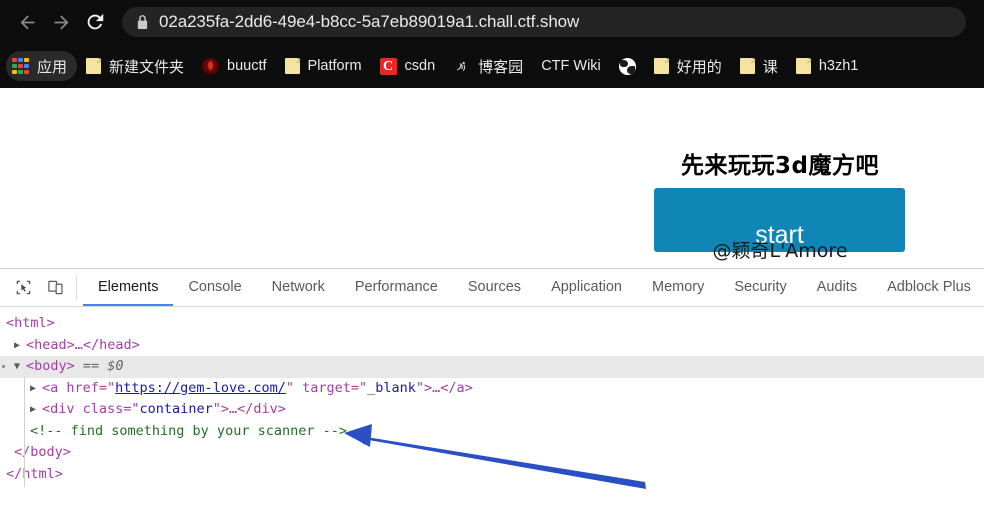 This screenshot has width=984, height=525. I want to click on bookmark-buuctf: buuctf, so click(234, 66).